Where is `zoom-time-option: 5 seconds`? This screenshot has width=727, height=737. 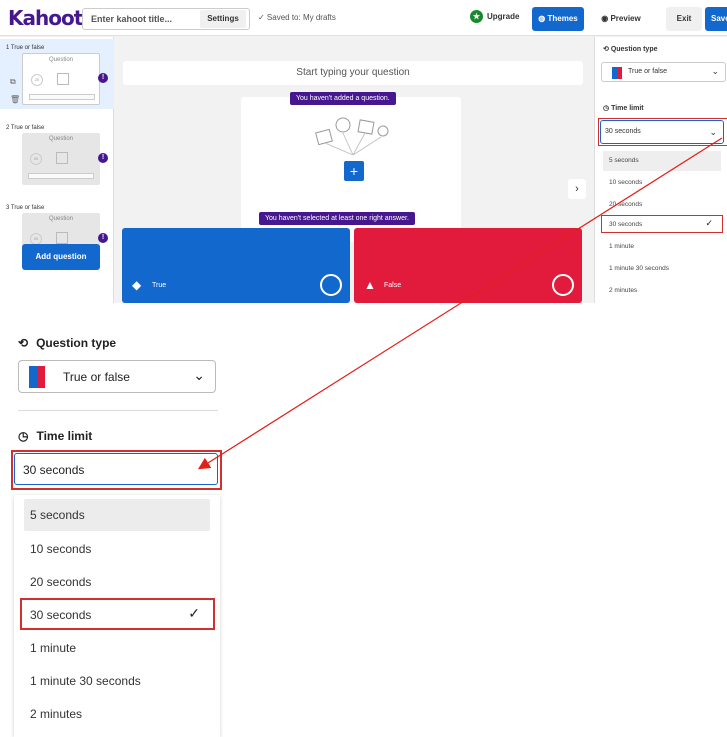
zoom-time-option: 5 seconds is located at coordinates (117, 515).